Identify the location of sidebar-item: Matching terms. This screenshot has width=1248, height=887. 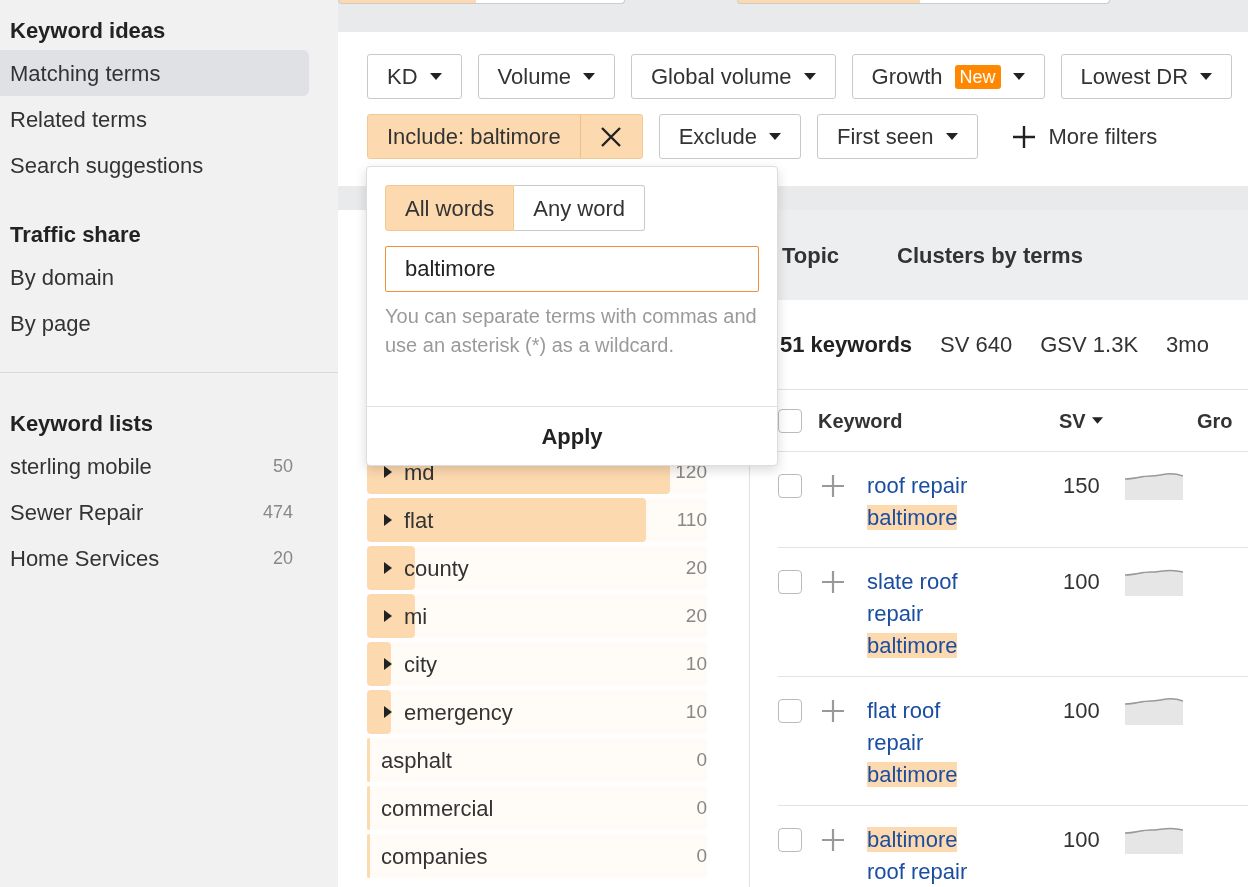
(154, 73).